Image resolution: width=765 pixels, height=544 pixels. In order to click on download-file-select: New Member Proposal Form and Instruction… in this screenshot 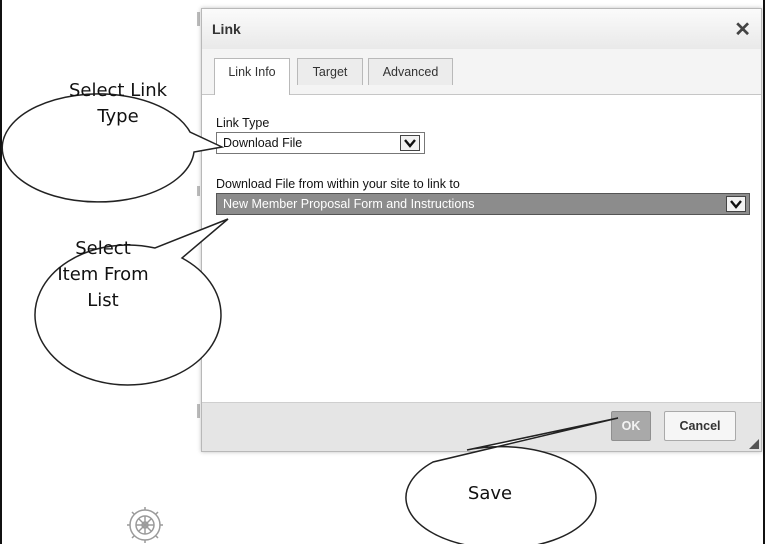, I will do `click(483, 204)`.